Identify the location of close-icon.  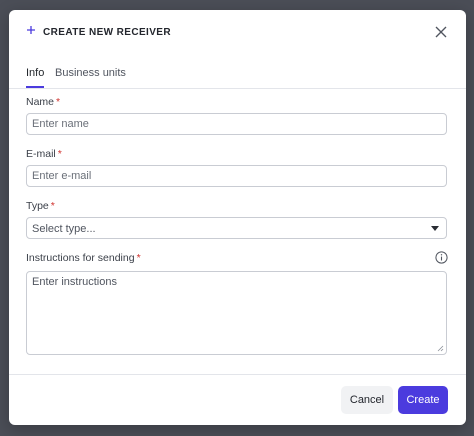
(441, 32).